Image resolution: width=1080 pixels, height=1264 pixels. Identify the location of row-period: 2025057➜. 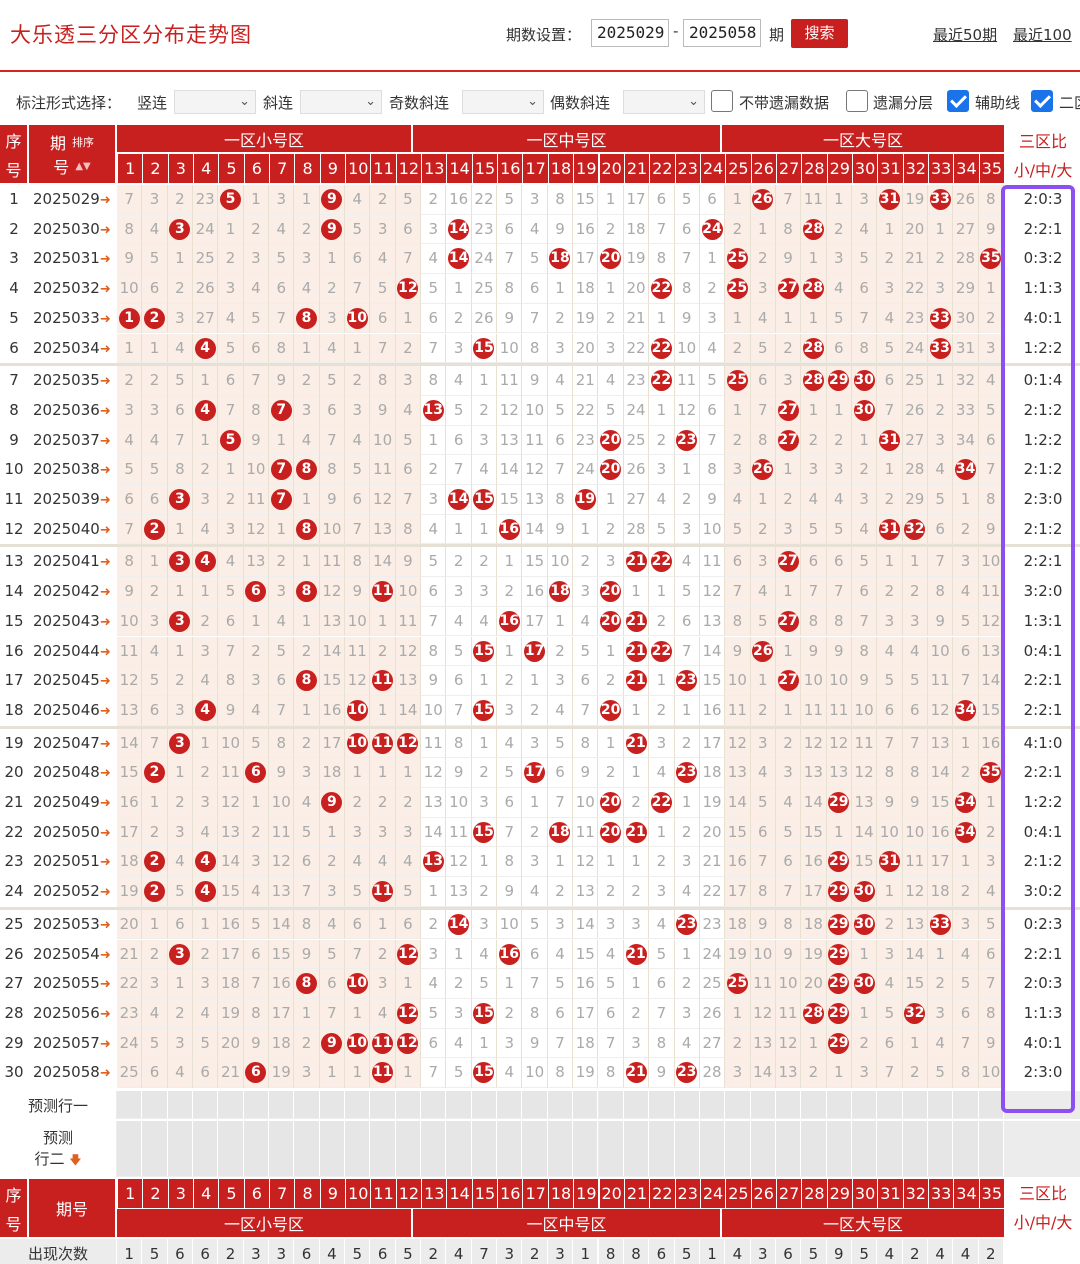
(72, 1044).